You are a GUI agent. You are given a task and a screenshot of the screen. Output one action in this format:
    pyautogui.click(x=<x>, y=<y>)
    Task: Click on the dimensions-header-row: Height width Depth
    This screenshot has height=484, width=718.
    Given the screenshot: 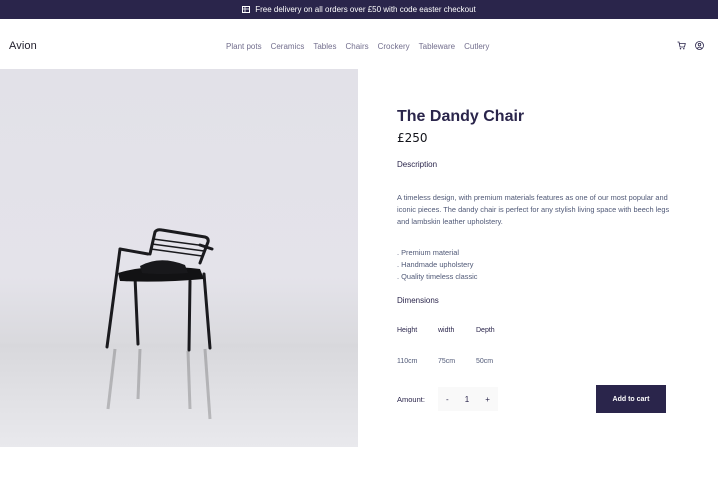 What is the action you would take?
    pyautogui.click(x=451, y=330)
    